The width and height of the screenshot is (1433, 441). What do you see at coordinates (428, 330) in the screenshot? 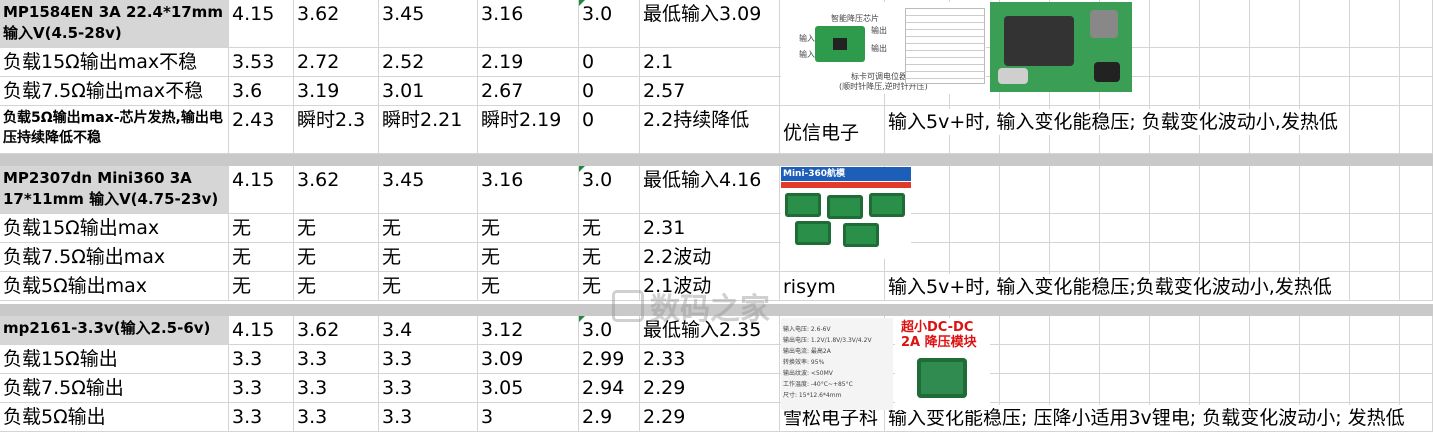
I see `value-cell: 3.4` at bounding box center [428, 330].